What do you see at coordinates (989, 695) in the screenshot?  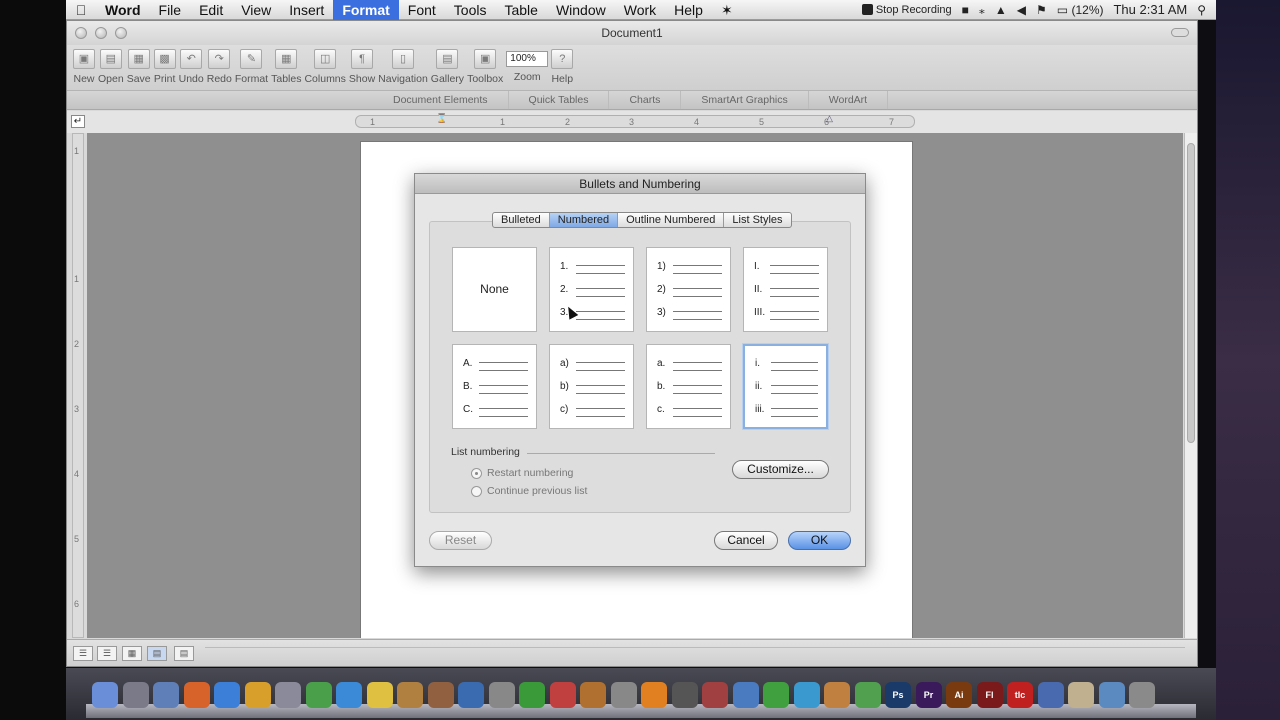 I see `flash-icon: Fl` at bounding box center [989, 695].